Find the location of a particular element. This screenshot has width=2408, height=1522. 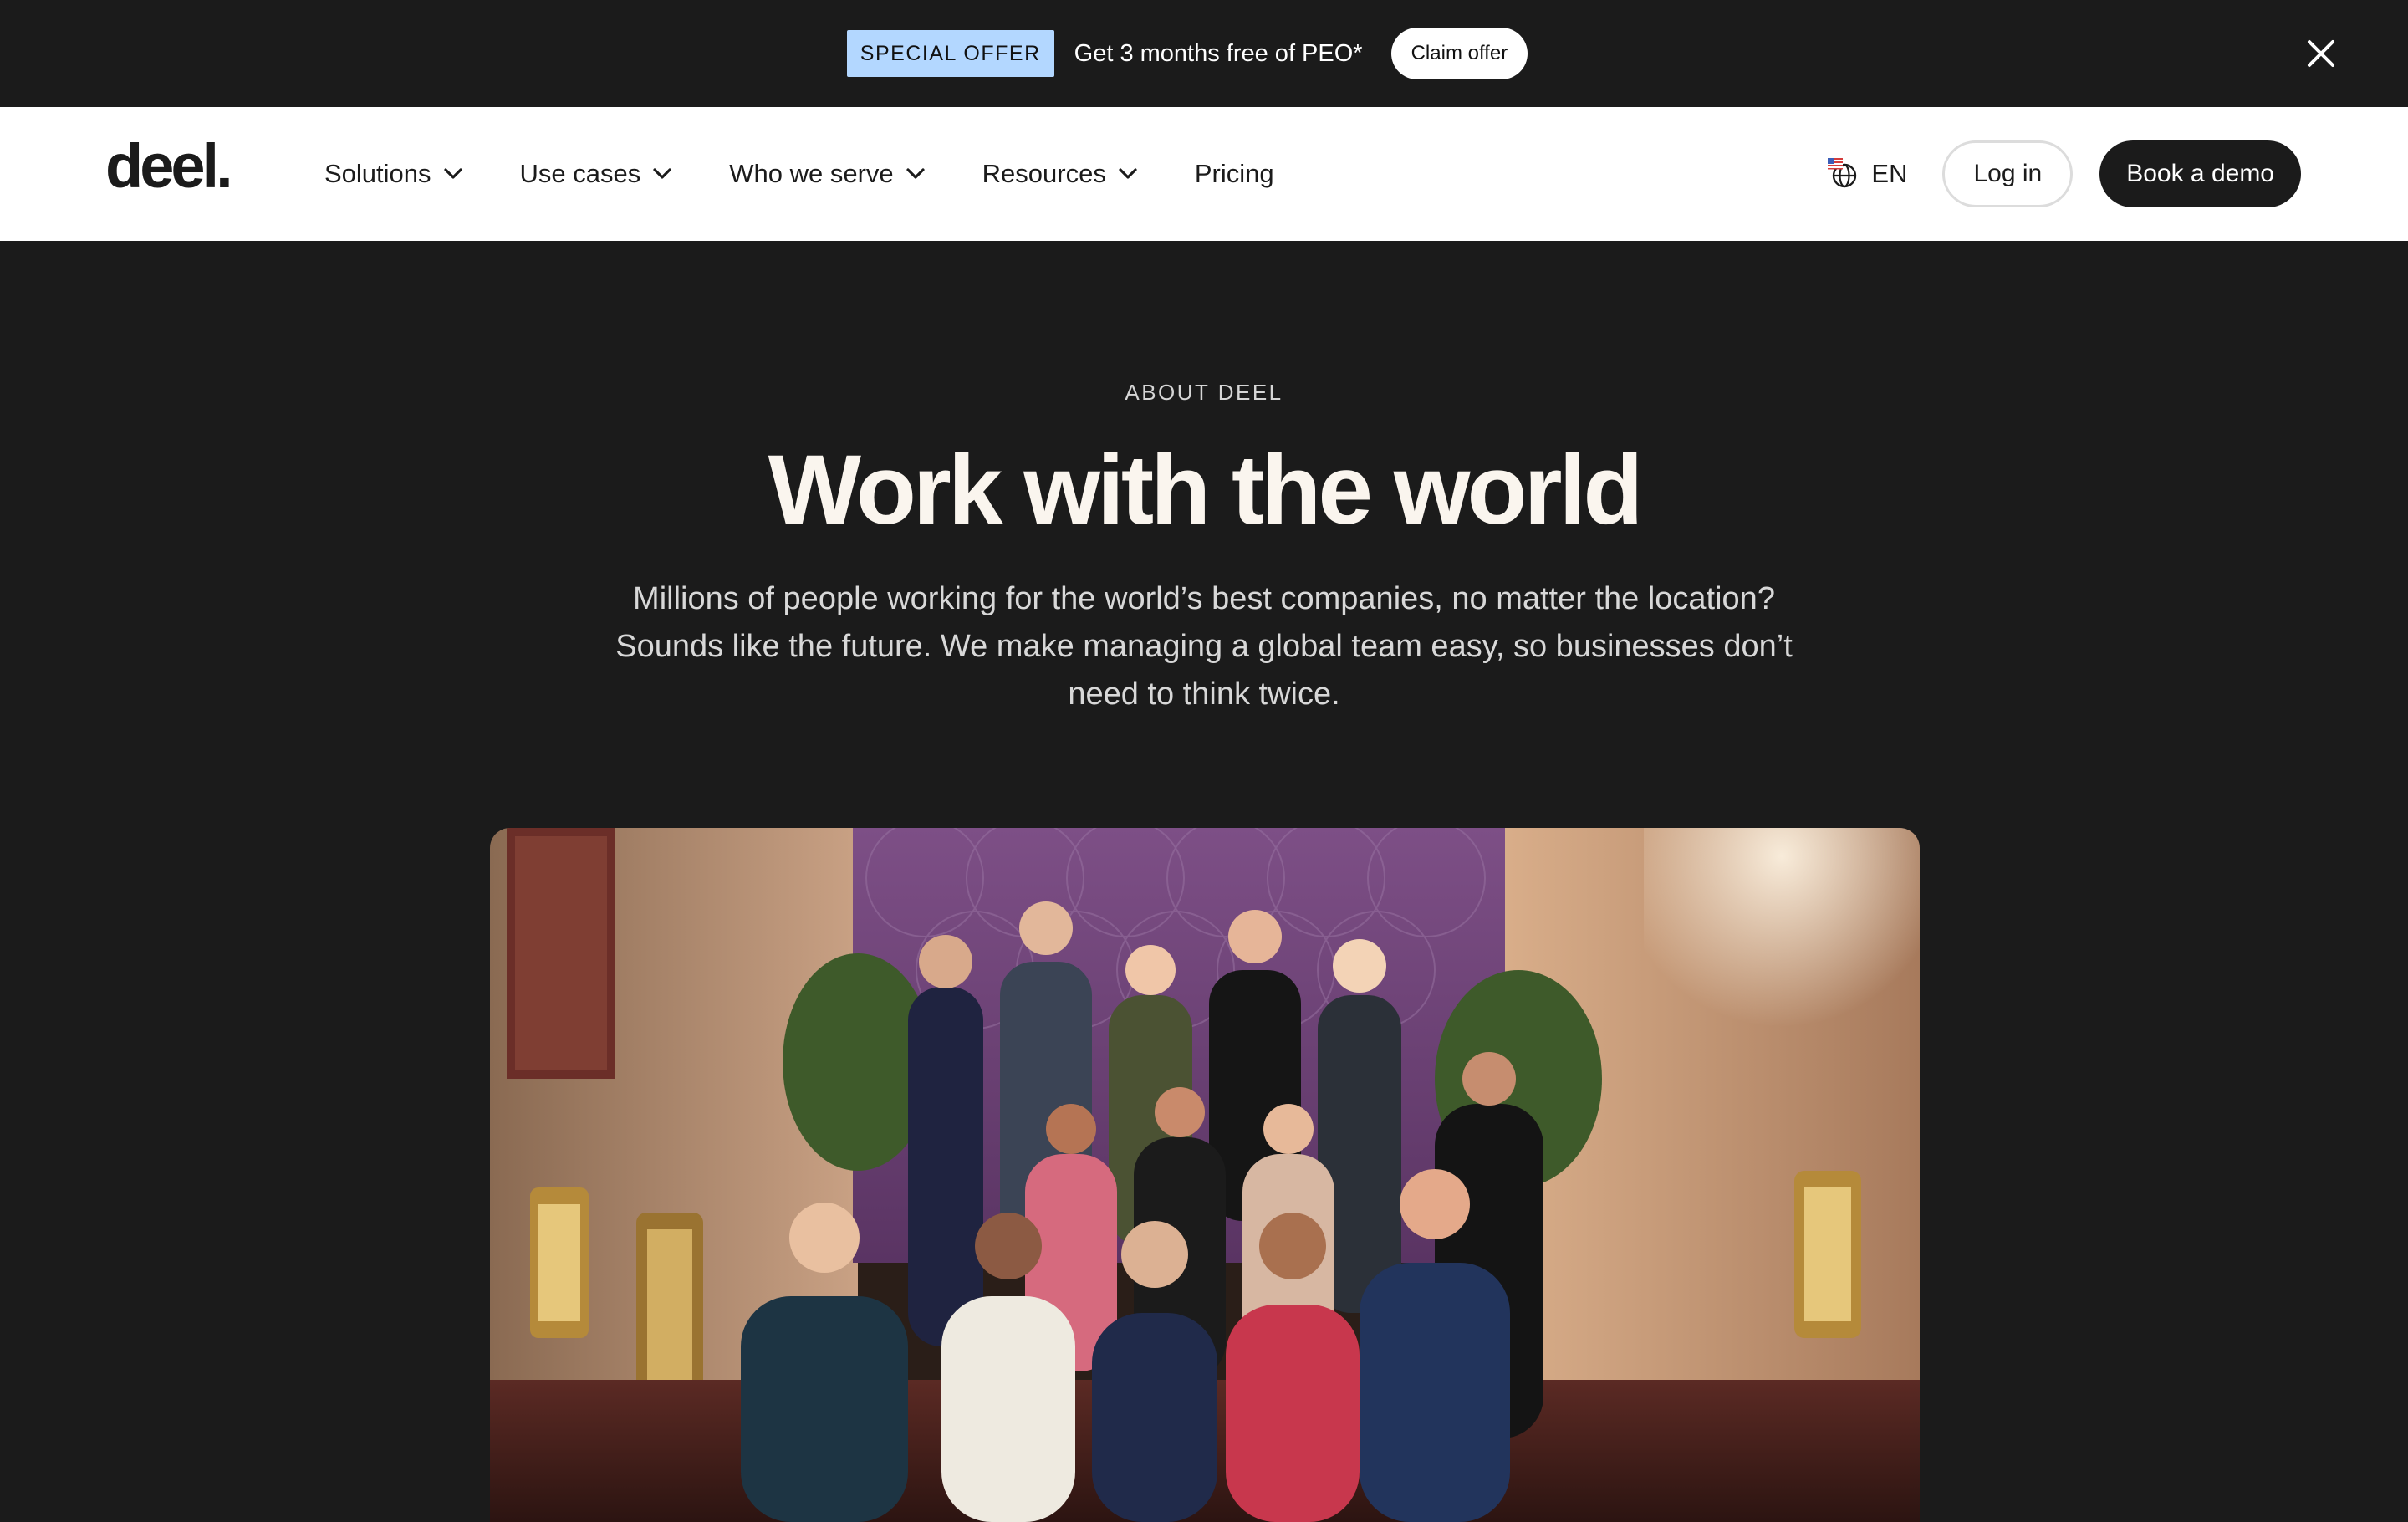

nav-item-use-cases: Use cases is located at coordinates (596, 174).